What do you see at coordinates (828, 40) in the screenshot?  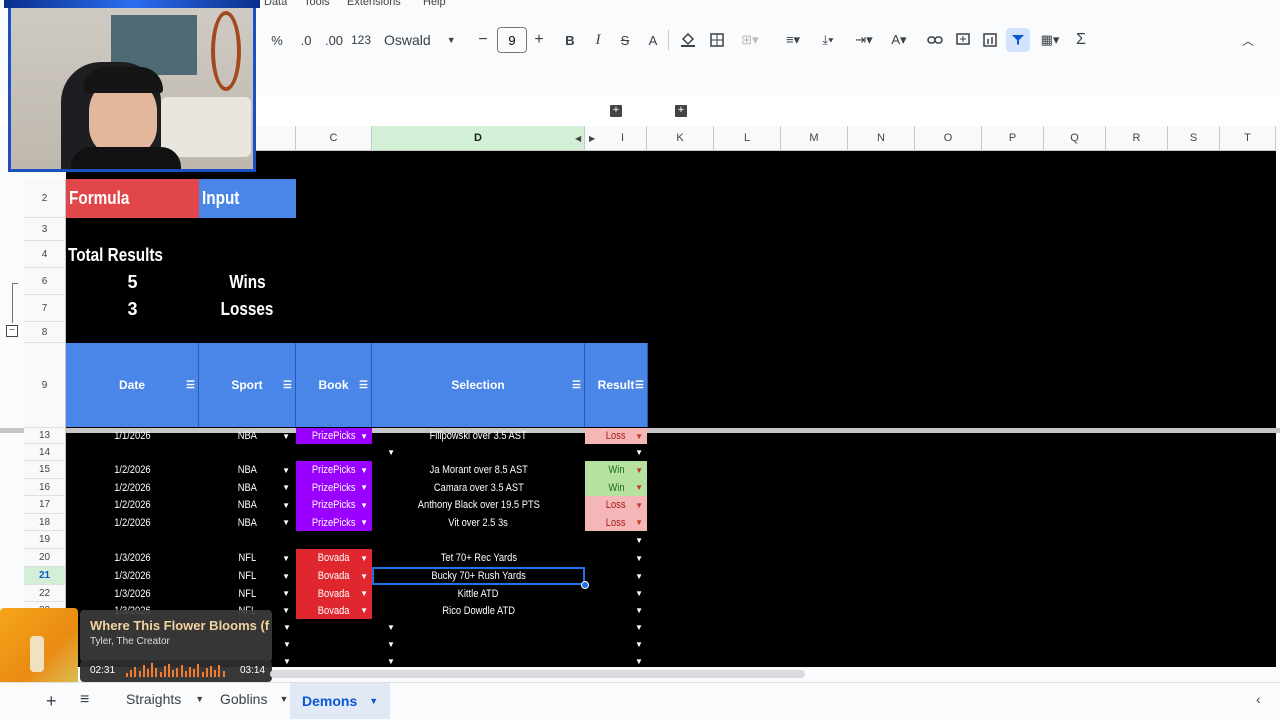 I see `vertical-align-icon: ⤓▾` at bounding box center [828, 40].